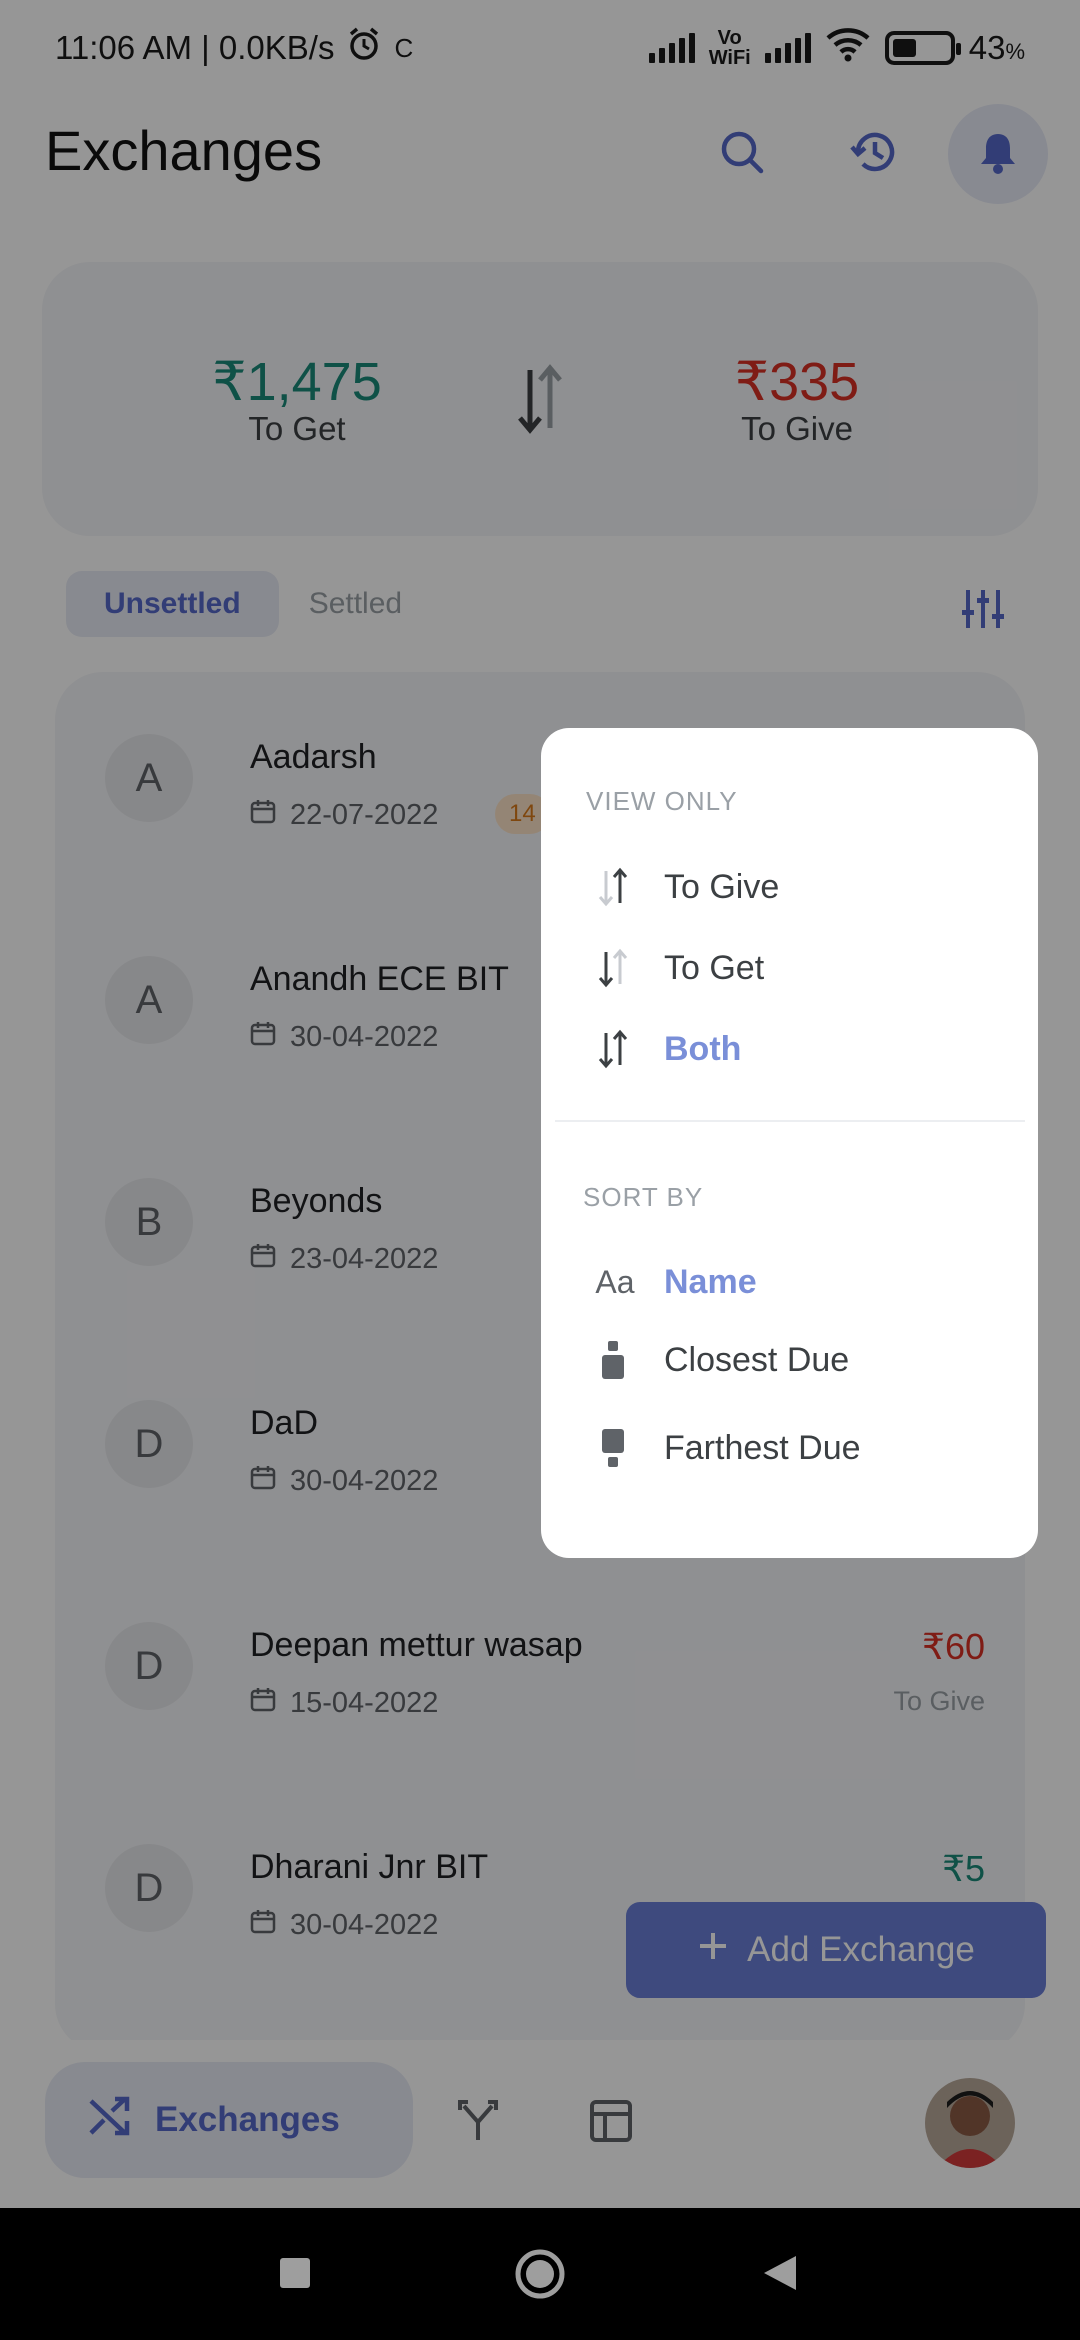  I want to click on view-option-both: Both, so click(789, 1049).